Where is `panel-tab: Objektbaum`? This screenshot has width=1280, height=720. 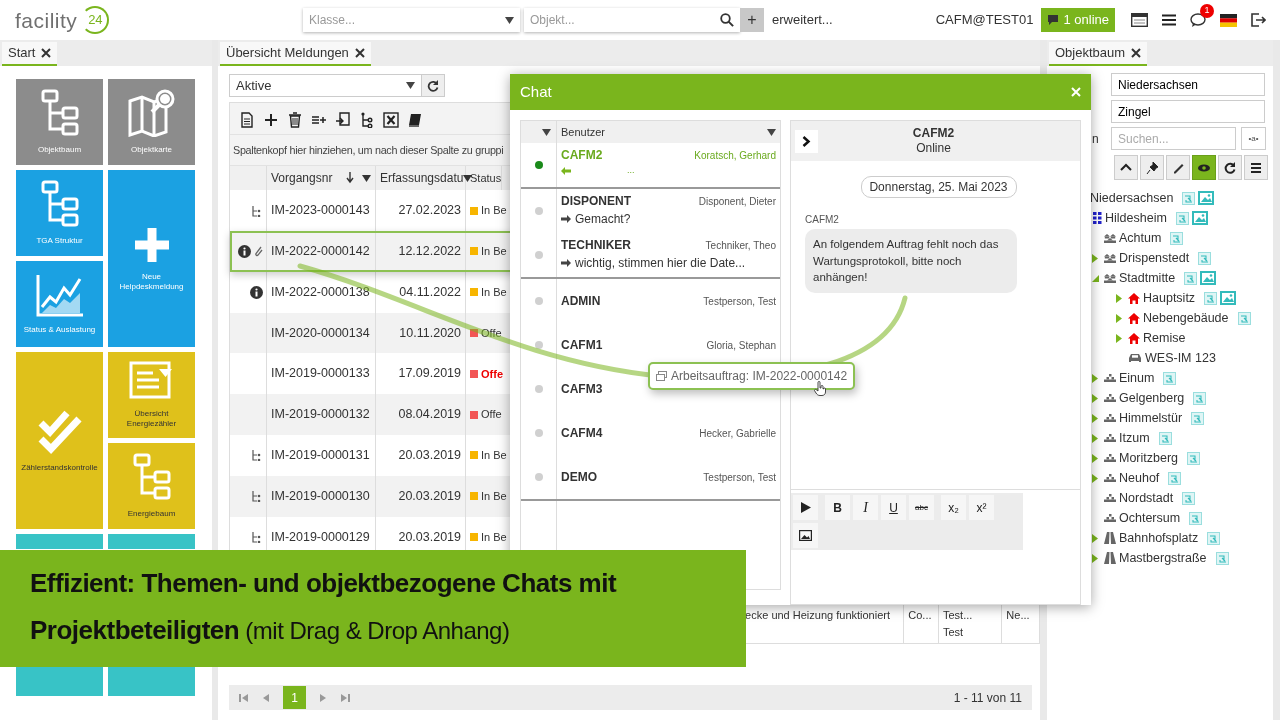
panel-tab: Objektbaum is located at coordinates (1098, 54).